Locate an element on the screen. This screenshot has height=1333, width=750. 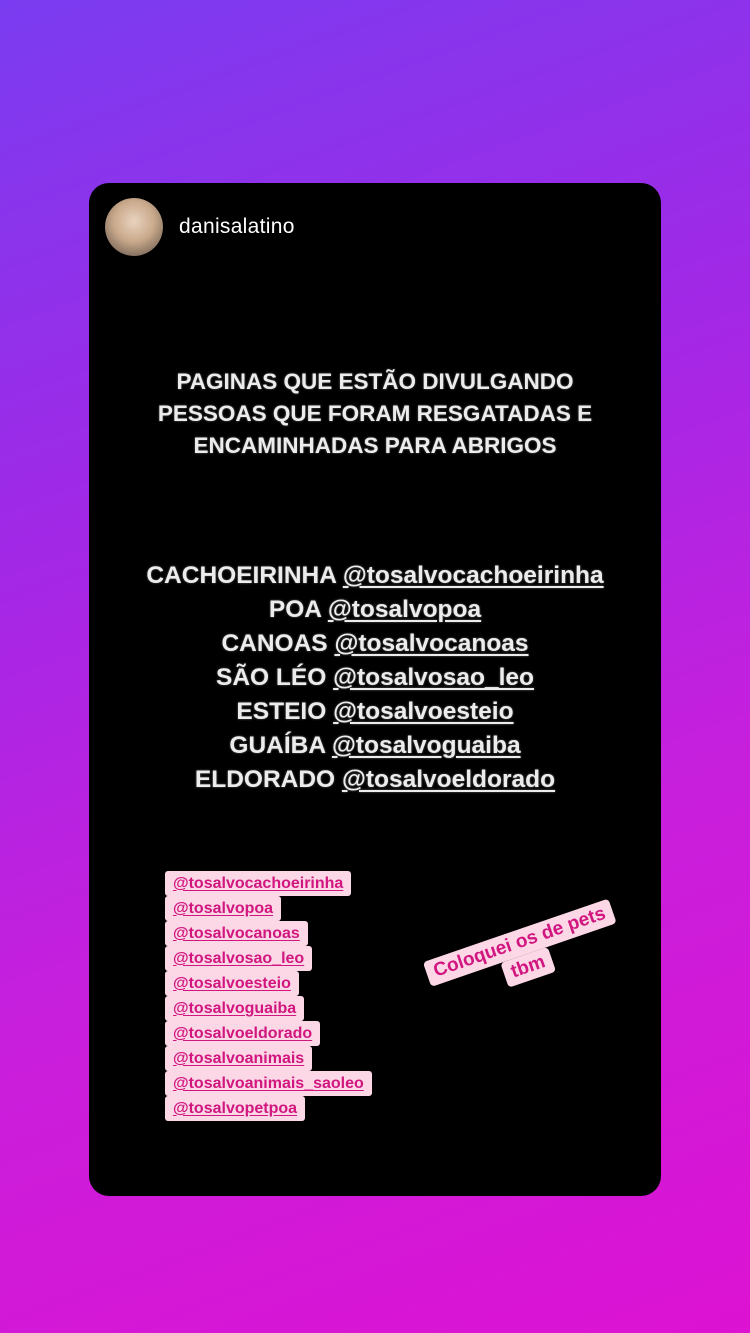
headline-line: PESSOAS QUE FORAM RESGATADAS E is located at coordinates (375, 413).